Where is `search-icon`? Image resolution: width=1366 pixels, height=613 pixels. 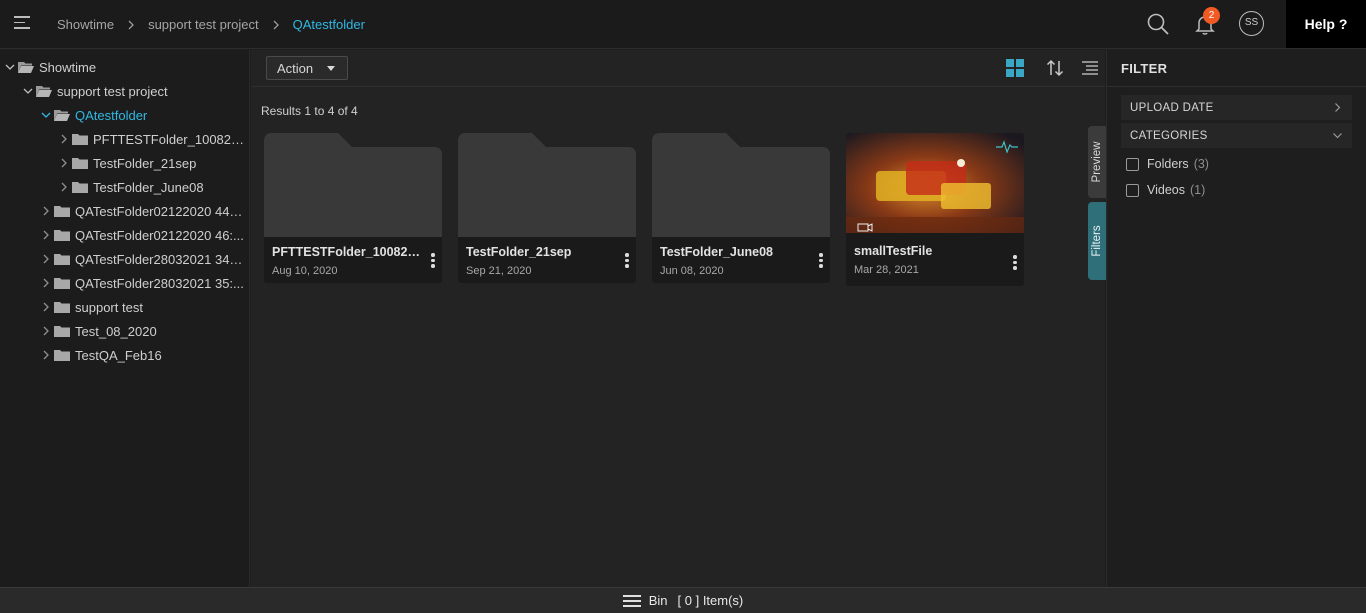
search-icon is located at coordinates (1158, 24).